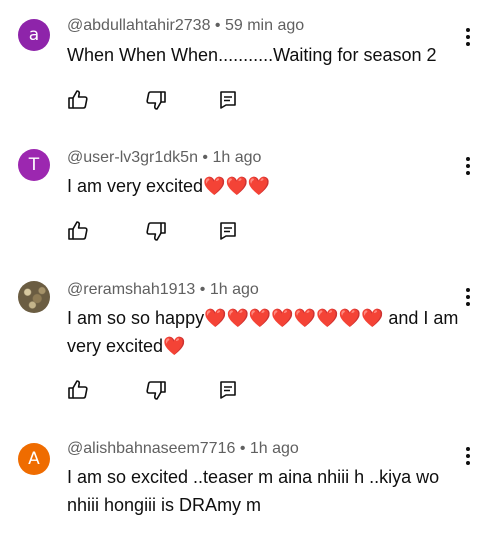 This screenshot has height=536, width=500. What do you see at coordinates (151, 448) in the screenshot?
I see `comment-author: @alishbahnaseem7716` at bounding box center [151, 448].